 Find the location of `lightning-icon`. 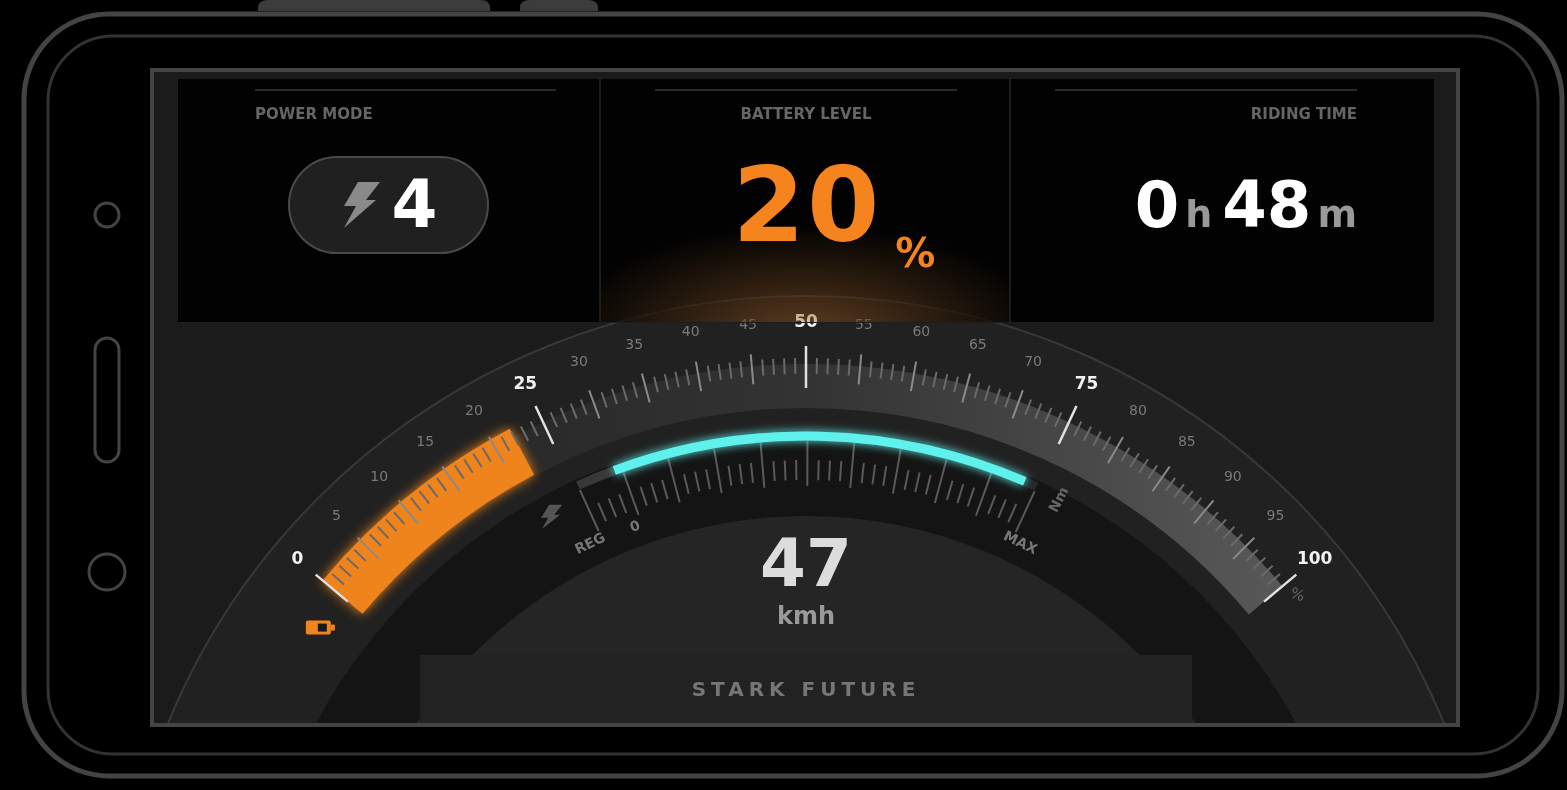

lightning-icon is located at coordinates (552, 516).